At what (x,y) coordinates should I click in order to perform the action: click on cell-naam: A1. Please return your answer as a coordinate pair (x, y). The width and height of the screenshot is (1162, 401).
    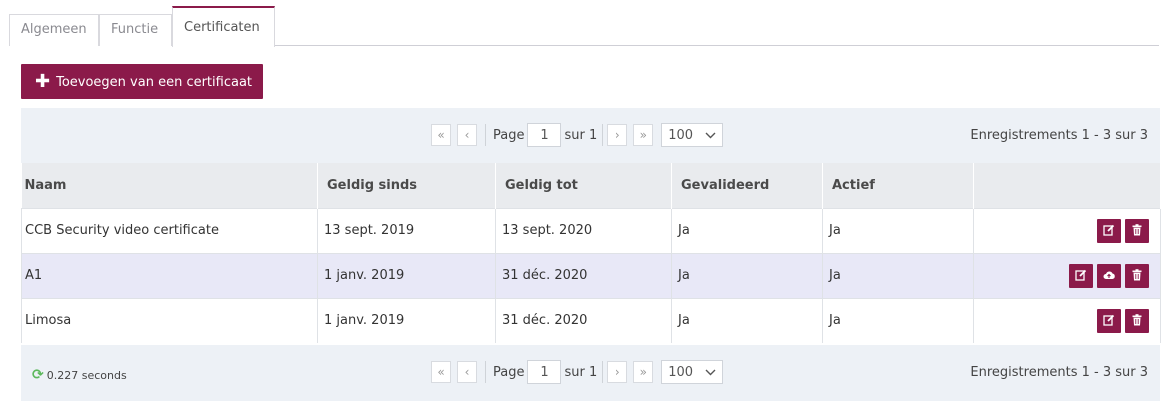
    Looking at the image, I should click on (169, 275).